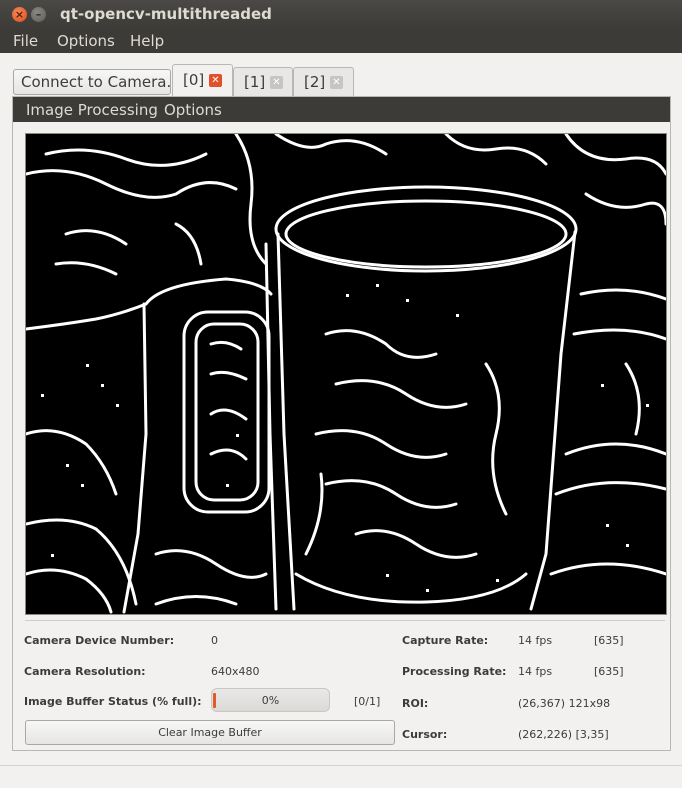 Image resolution: width=682 pixels, height=788 pixels. Describe the element at coordinates (345, 620) in the screenshot. I see `divider` at that location.